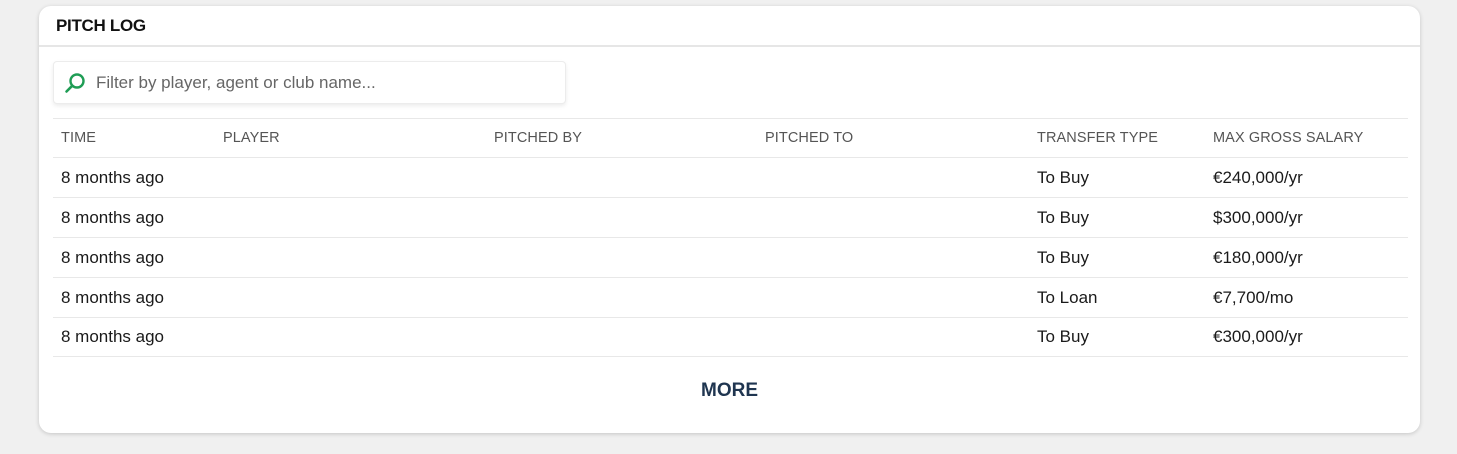 This screenshot has height=454, width=1457. What do you see at coordinates (730, 177) in the screenshot?
I see `table-row: 8 months ago To Buy €240,000/yr` at bounding box center [730, 177].